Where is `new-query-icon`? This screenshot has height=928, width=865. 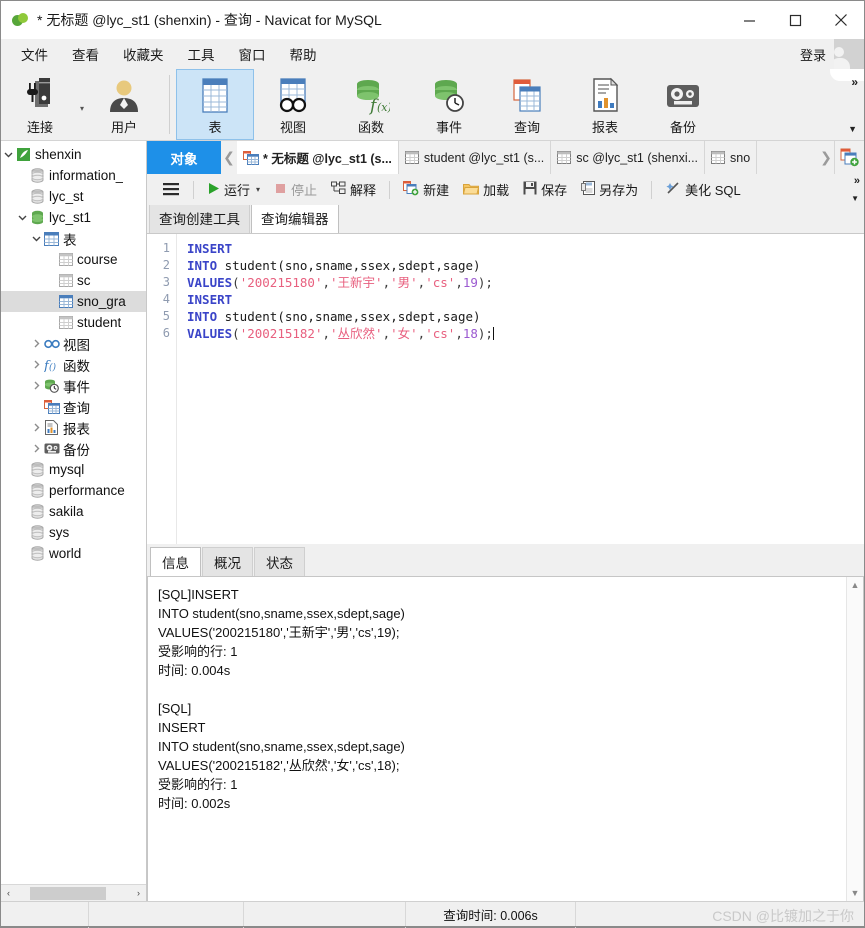 new-query-icon is located at coordinates (849, 157).